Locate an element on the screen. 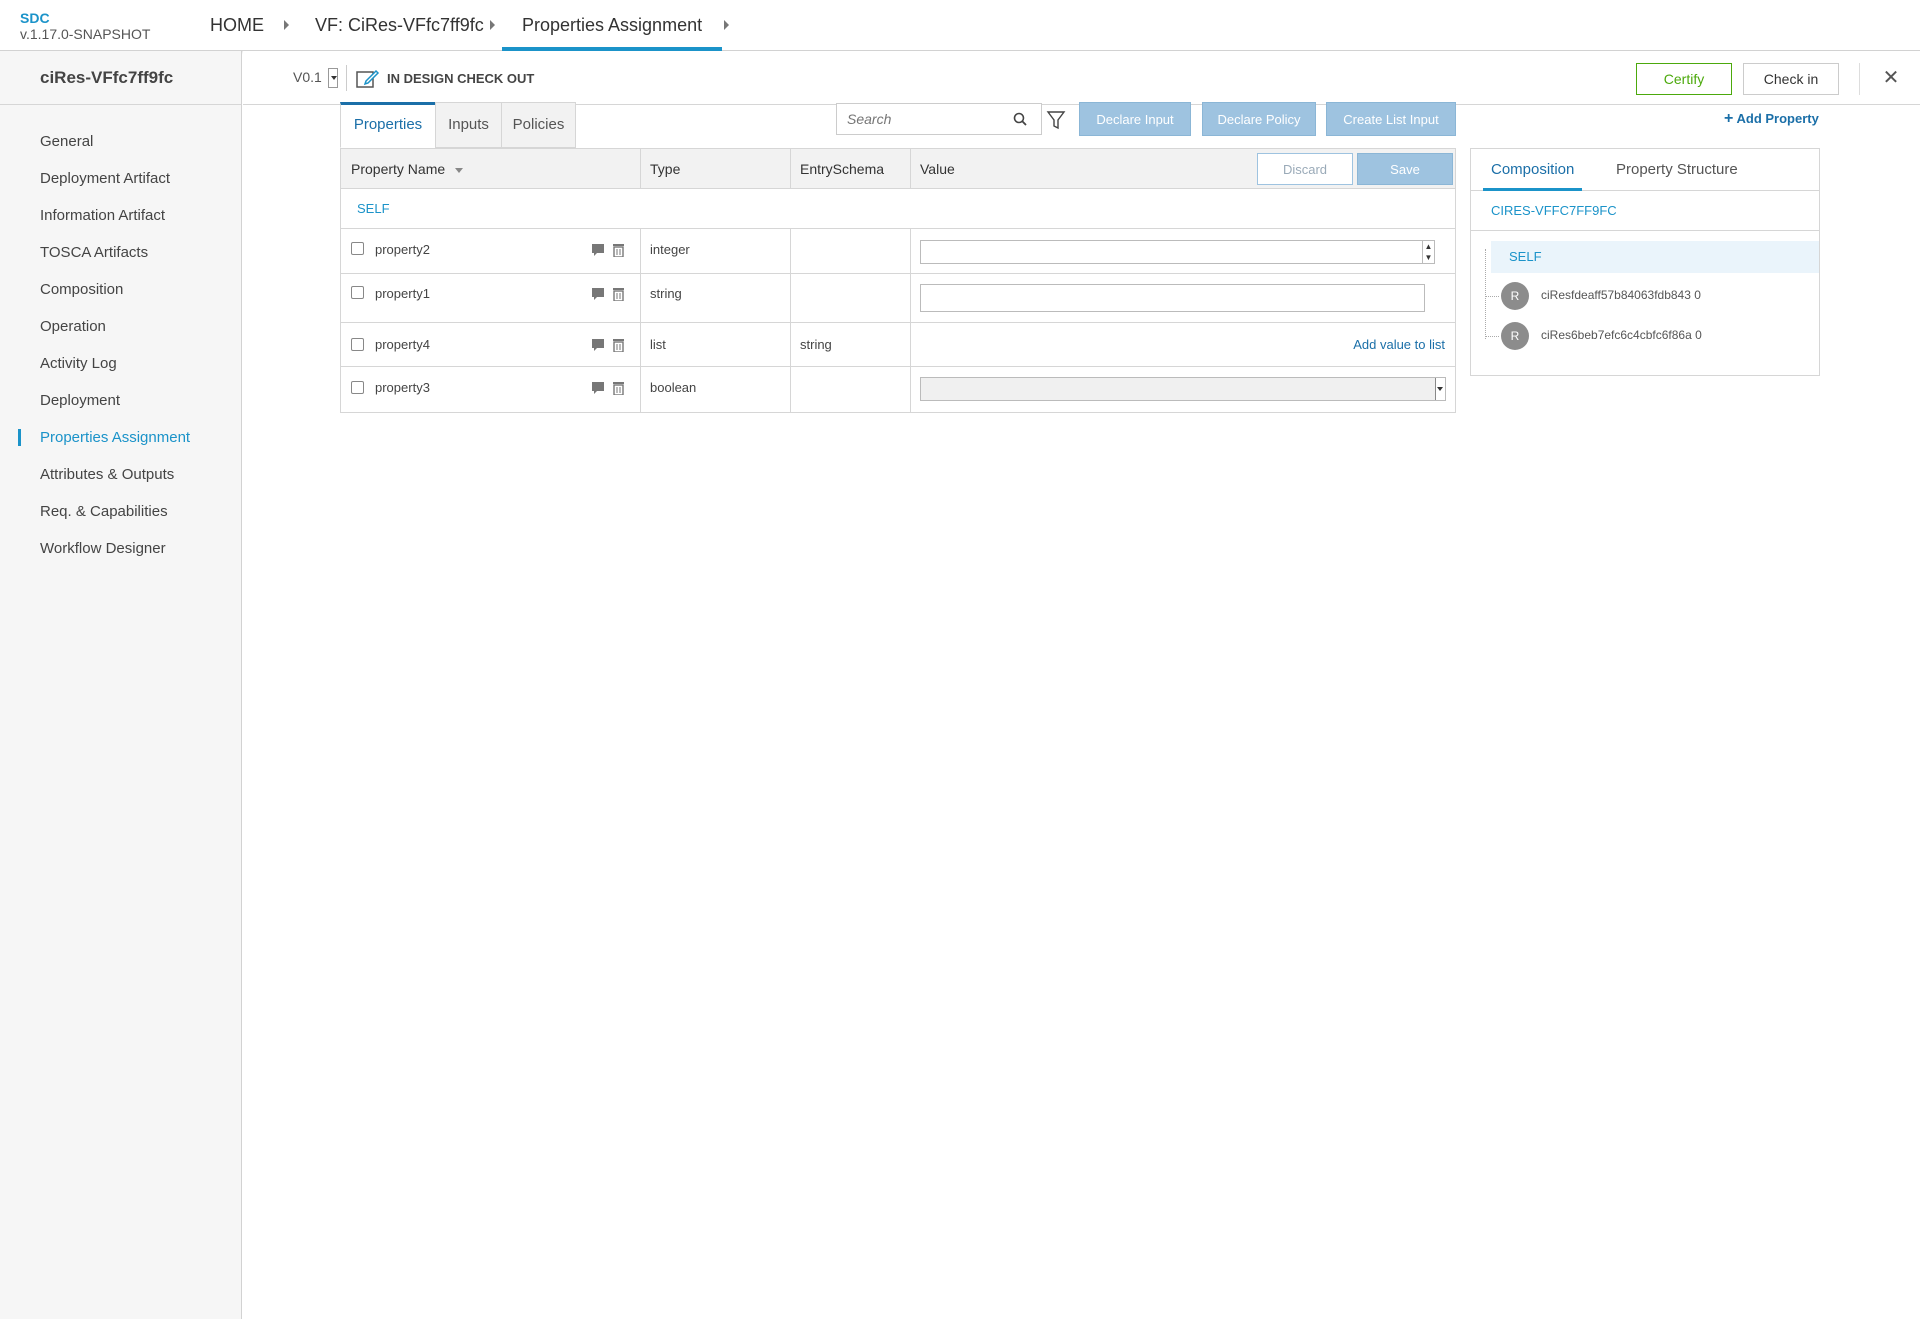 Image resolution: width=1920 pixels, height=1319 pixels. tab-policies: Policies is located at coordinates (538, 125).